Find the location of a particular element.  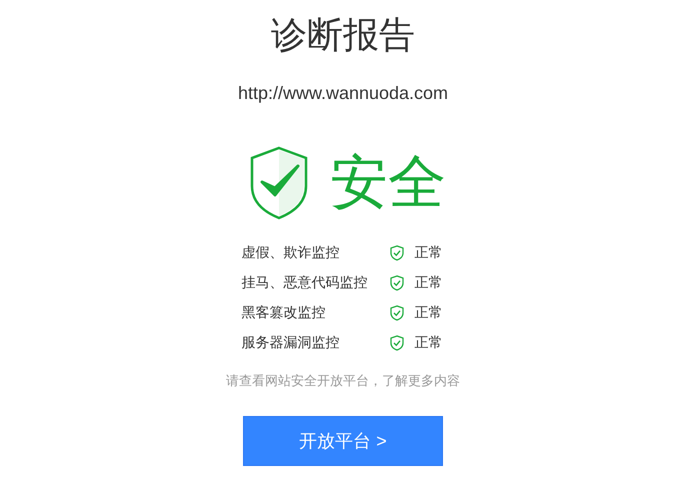

check-label: 服务器漏洞监控 is located at coordinates (291, 343).